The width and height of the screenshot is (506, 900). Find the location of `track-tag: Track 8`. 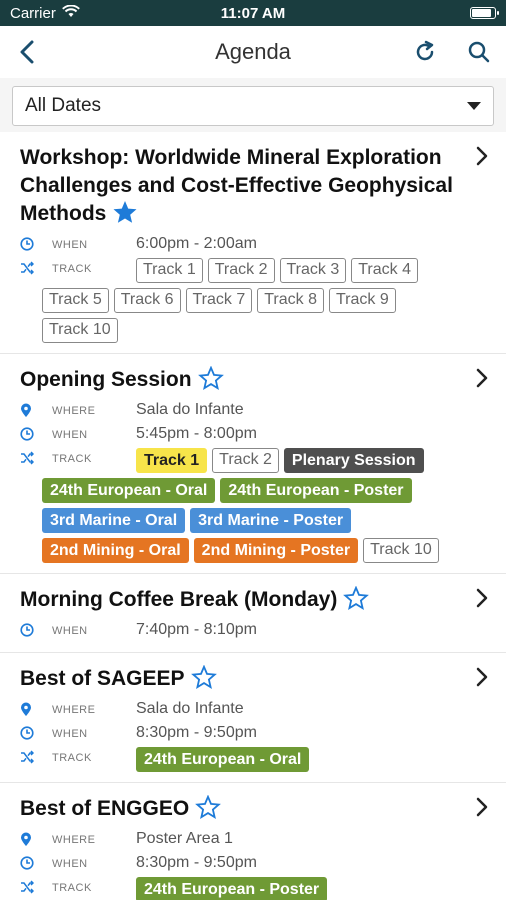

track-tag: Track 8 is located at coordinates (290, 300).